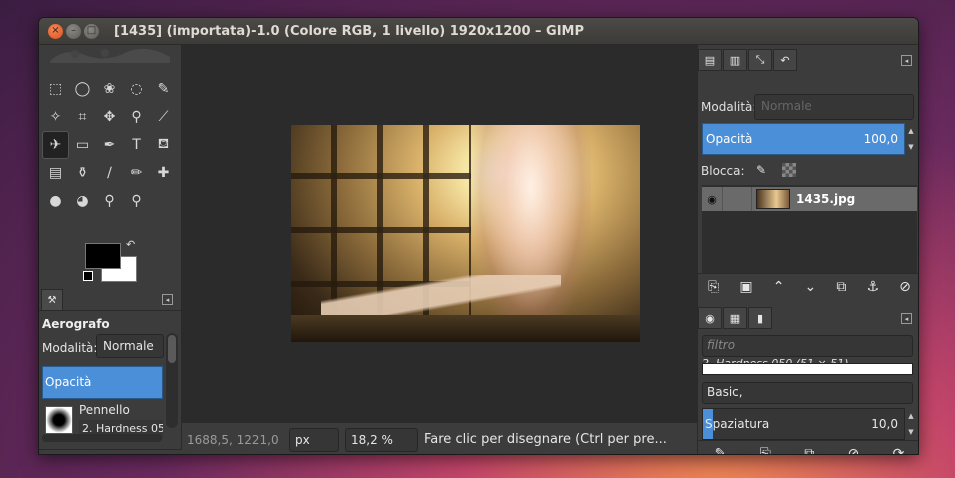  I want to click on color-area: ↶, so click(111, 262).